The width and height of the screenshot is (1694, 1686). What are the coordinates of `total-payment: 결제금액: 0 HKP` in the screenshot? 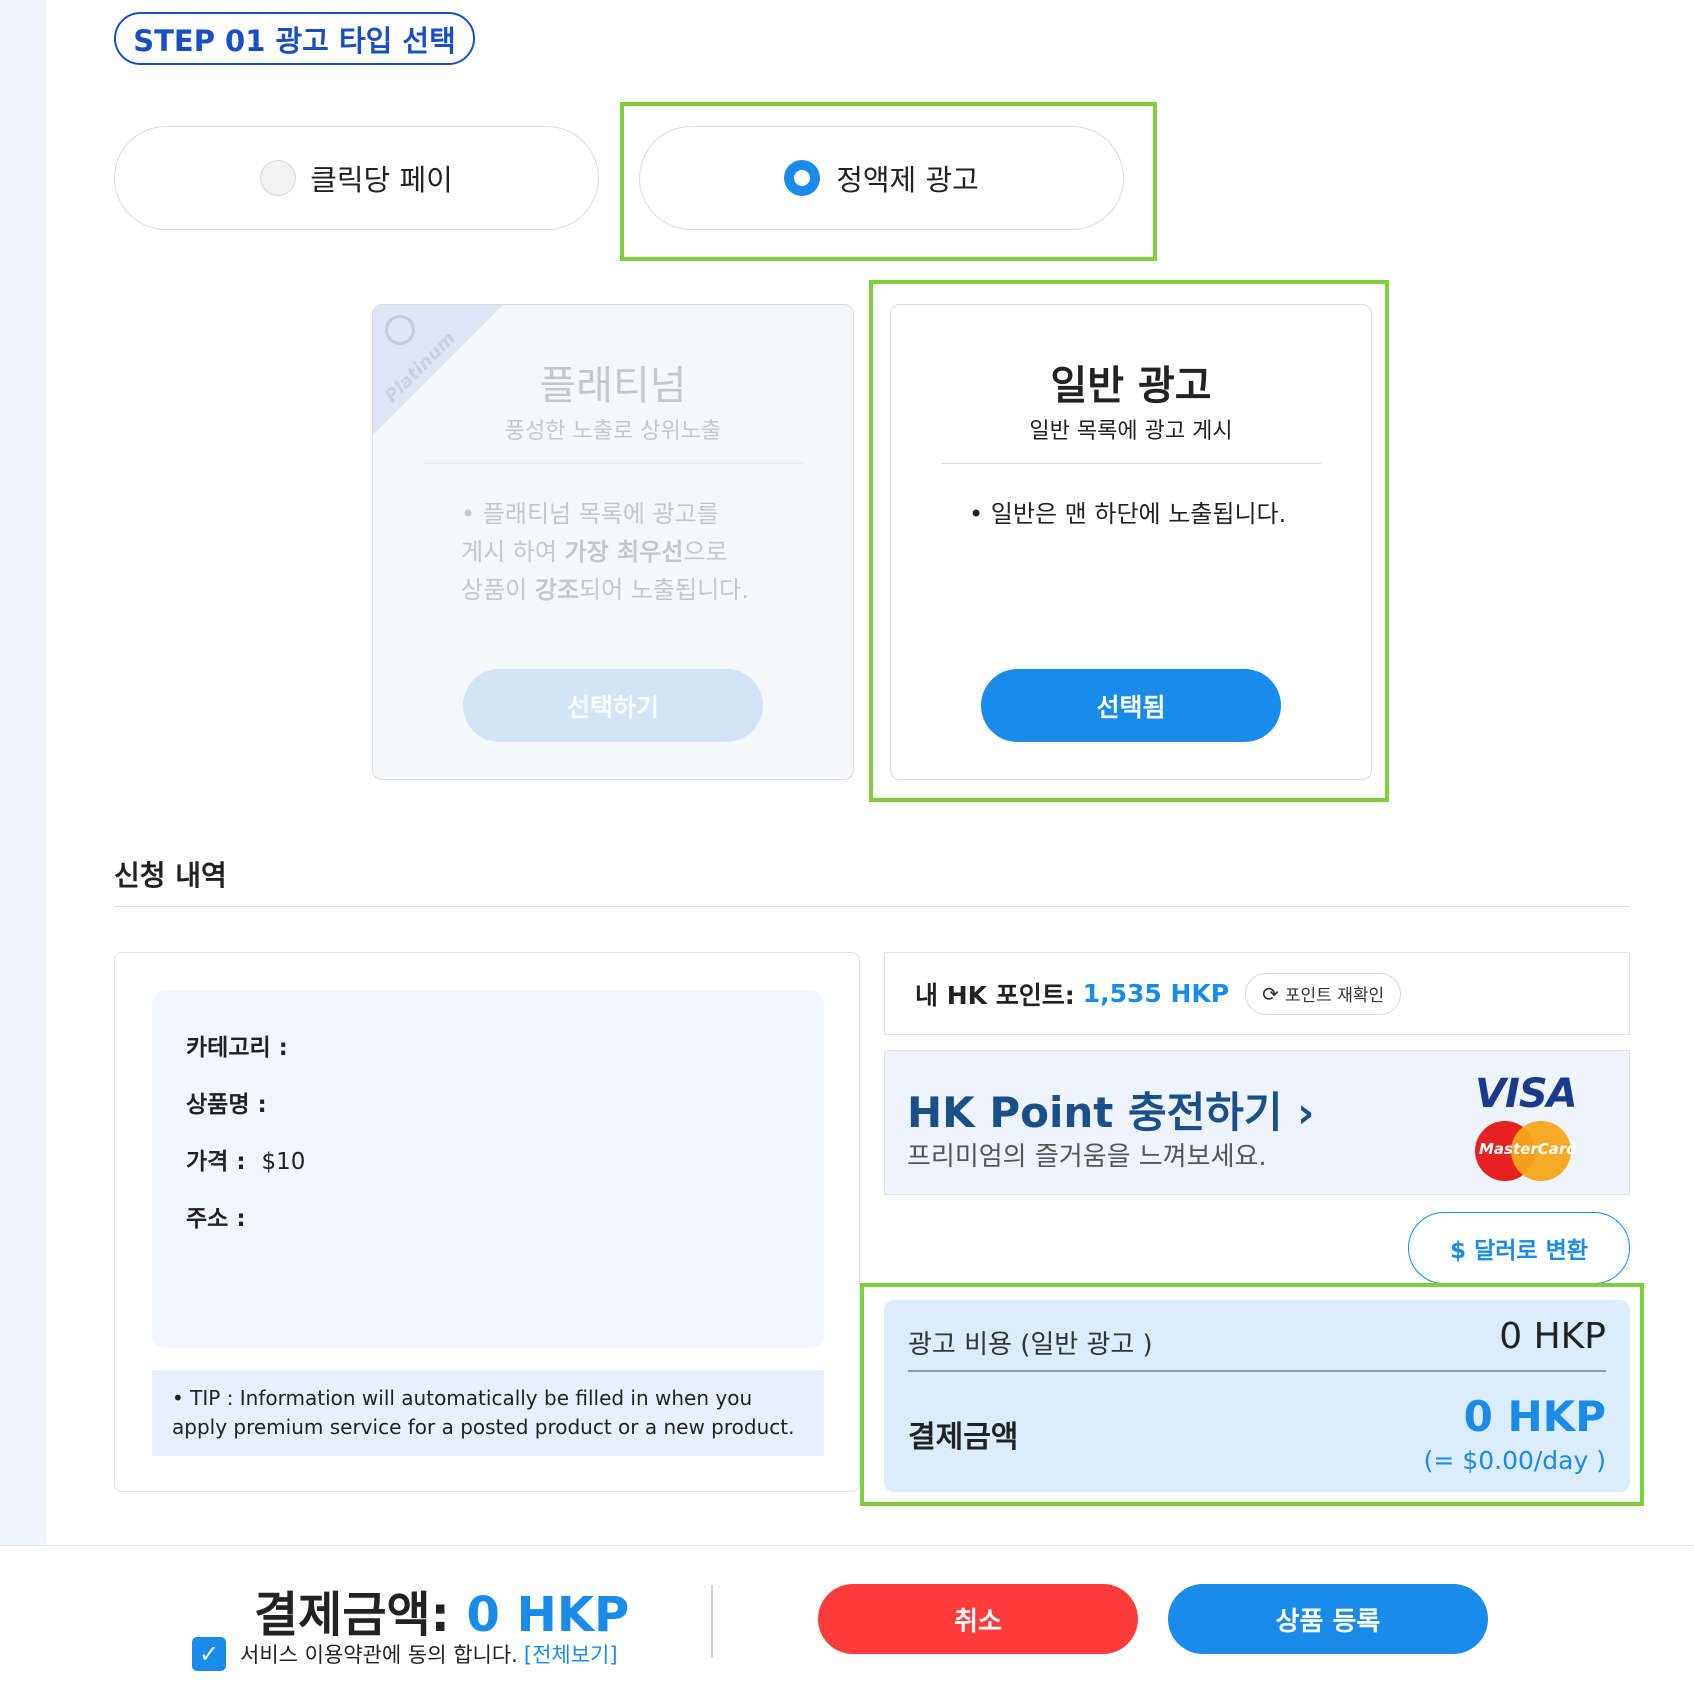 It's located at (441, 1610).